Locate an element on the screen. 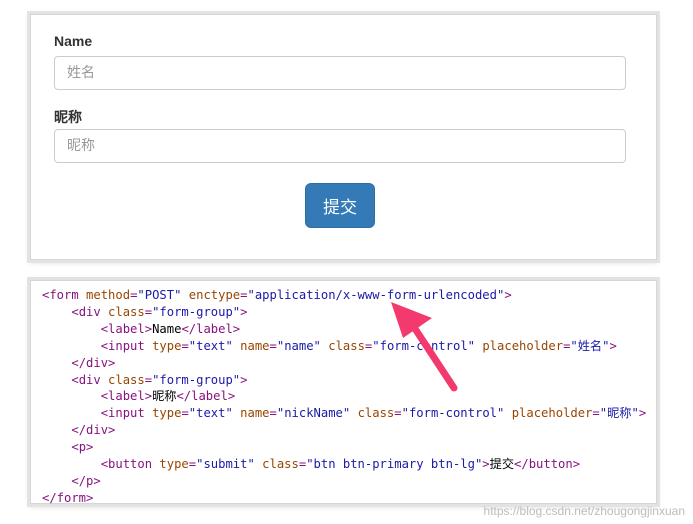 Image resolution: width=693 pixels, height=524 pixels. code-token: method is located at coordinates (108, 295).